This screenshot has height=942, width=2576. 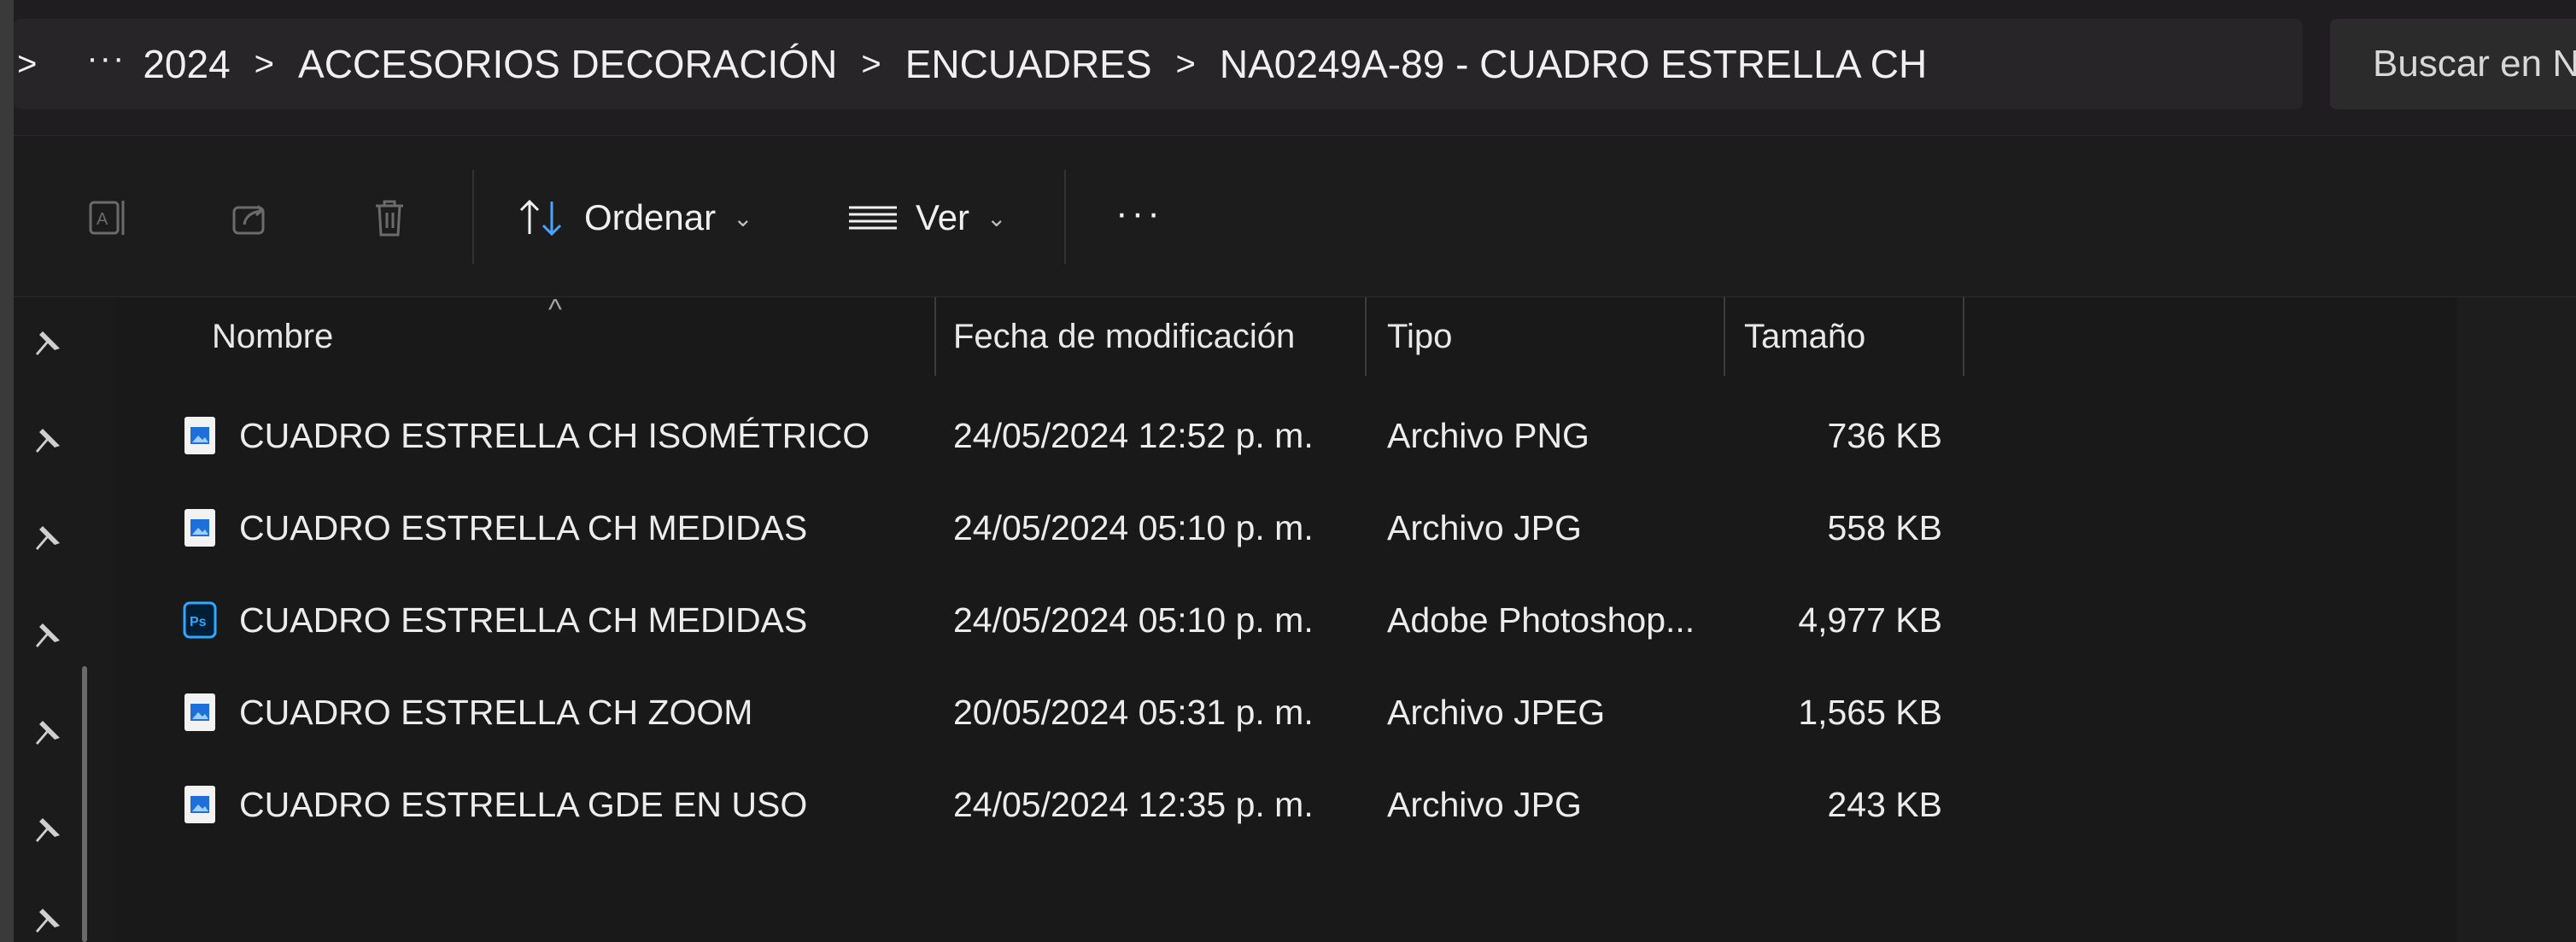 What do you see at coordinates (943, 217) in the screenshot?
I see `view-button-label: Ver` at bounding box center [943, 217].